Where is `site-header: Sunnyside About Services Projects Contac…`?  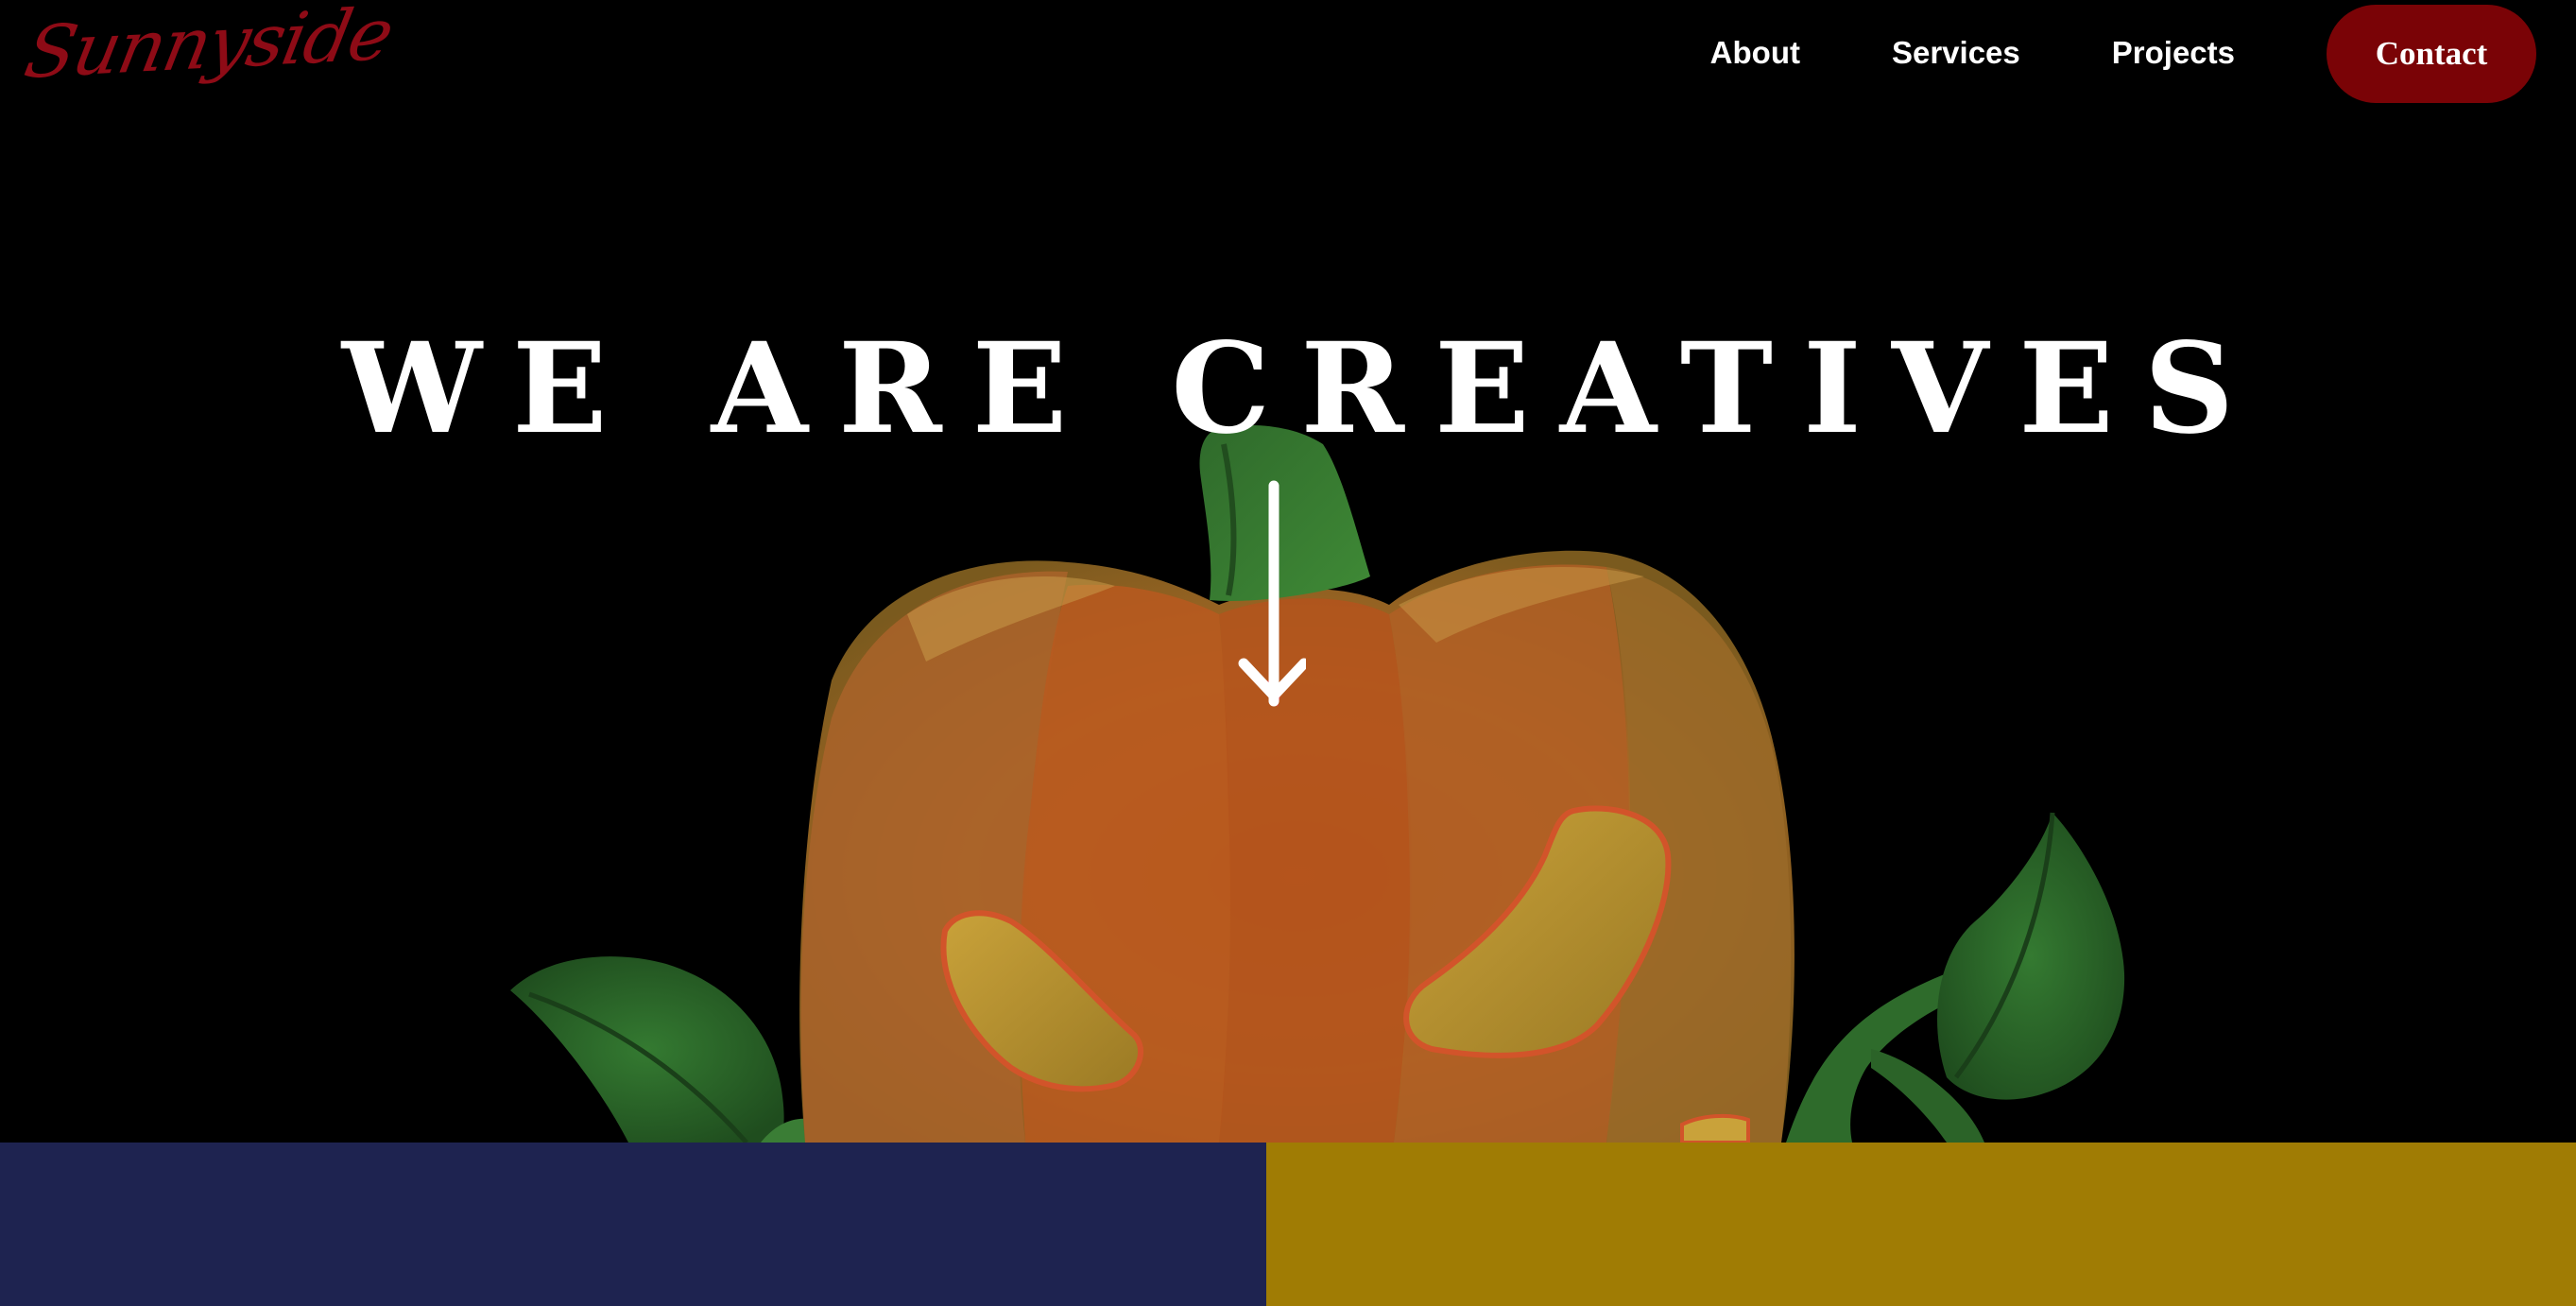 site-header: Sunnyside About Services Projects Contac… is located at coordinates (1288, 56).